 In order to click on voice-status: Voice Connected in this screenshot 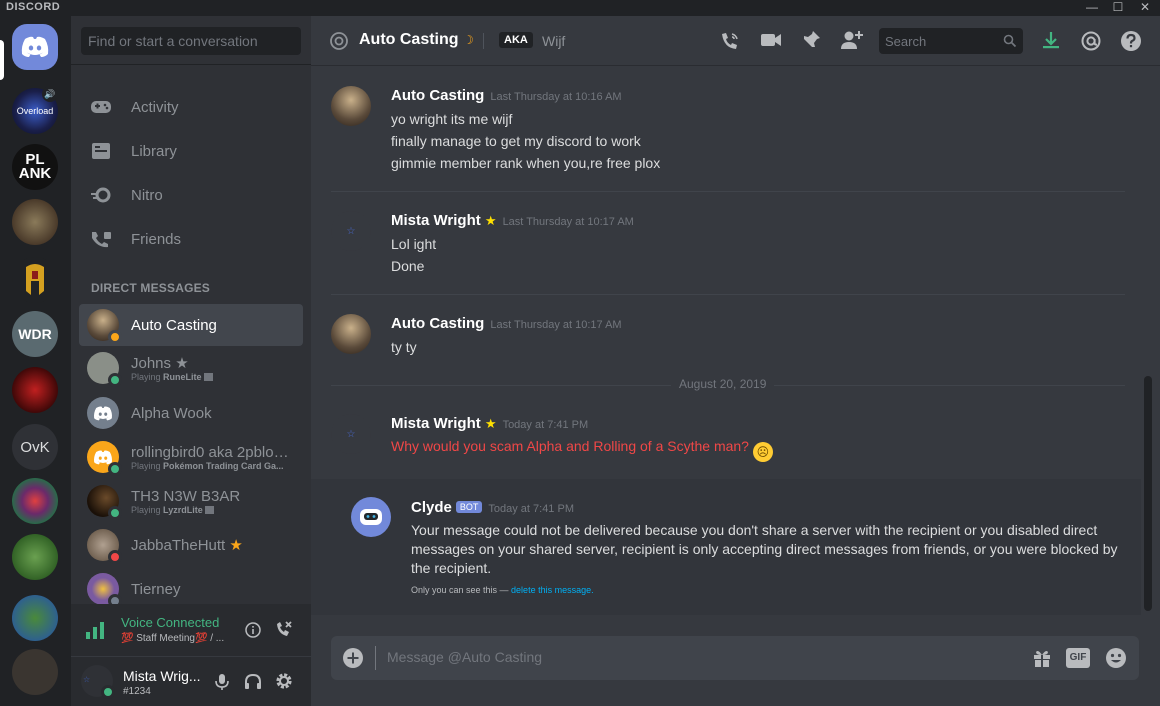, I will do `click(170, 622)`.